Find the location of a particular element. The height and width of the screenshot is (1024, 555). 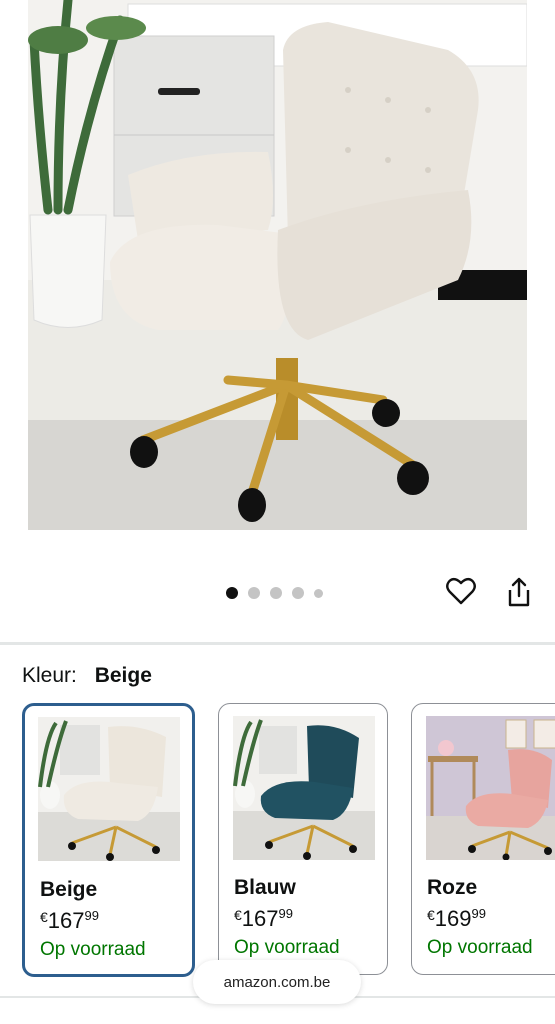

color-option-name: Roze is located at coordinates (452, 887).